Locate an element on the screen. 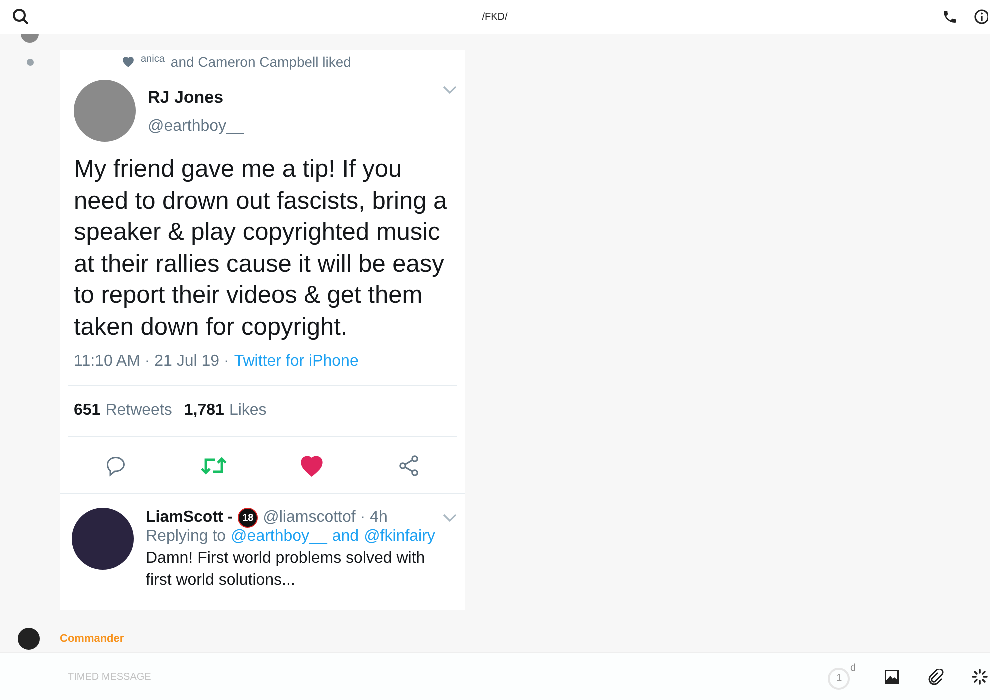 This screenshot has width=990, height=700. search-icon is located at coordinates (21, 17).